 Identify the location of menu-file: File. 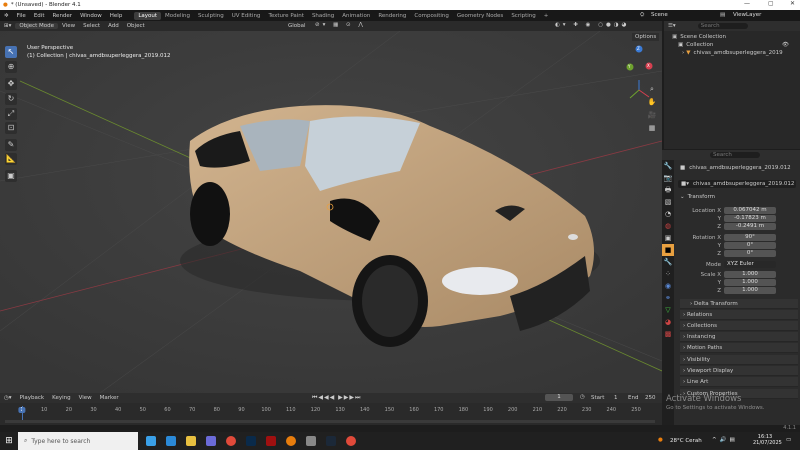
(21, 16).